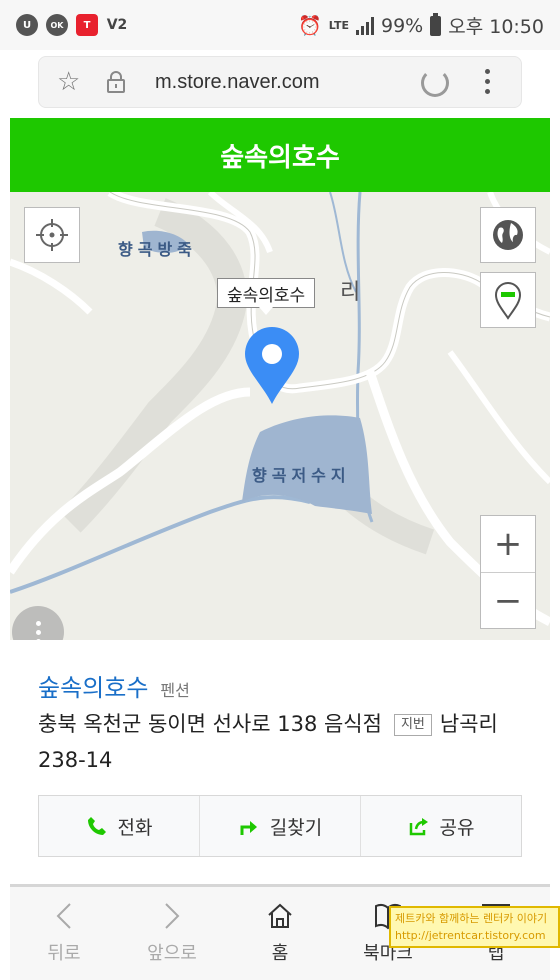  What do you see at coordinates (365, 25) in the screenshot?
I see `signal-icon` at bounding box center [365, 25].